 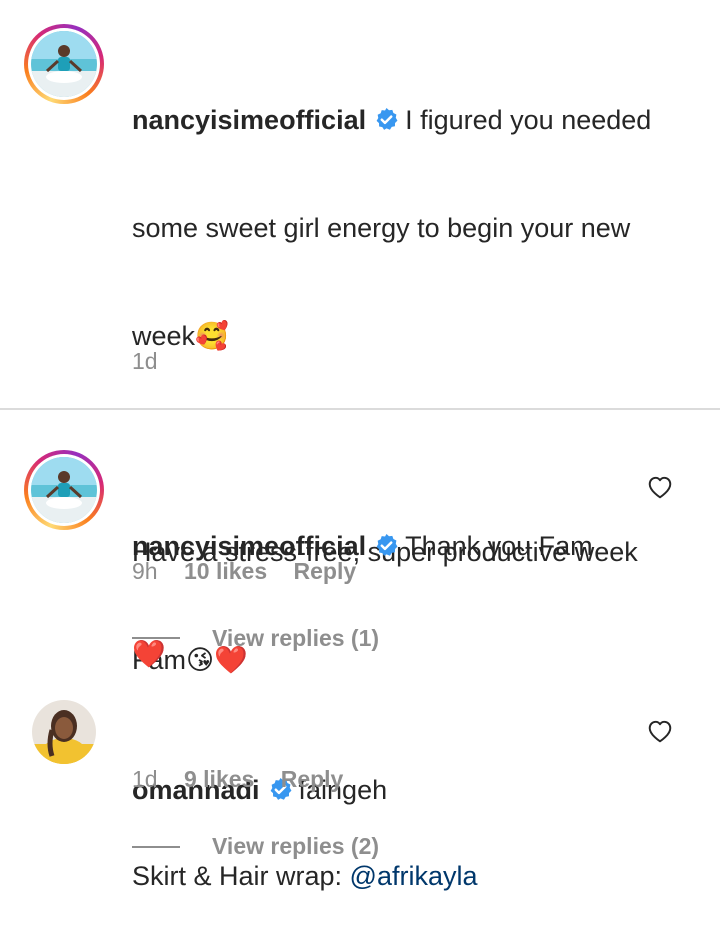 What do you see at coordinates (249, 120) in the screenshot?
I see `caption-username: nancyisimeofficial` at bounding box center [249, 120].